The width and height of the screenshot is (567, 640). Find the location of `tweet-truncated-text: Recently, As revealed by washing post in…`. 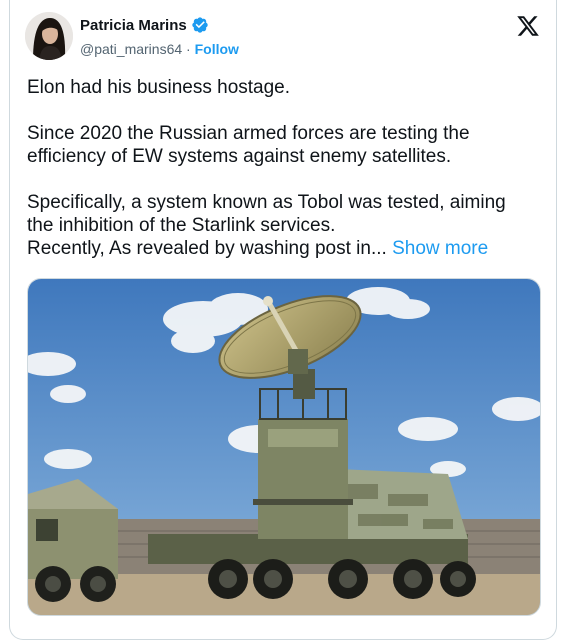

tweet-truncated-text: Recently, As revealed by washing post in… is located at coordinates (207, 248).